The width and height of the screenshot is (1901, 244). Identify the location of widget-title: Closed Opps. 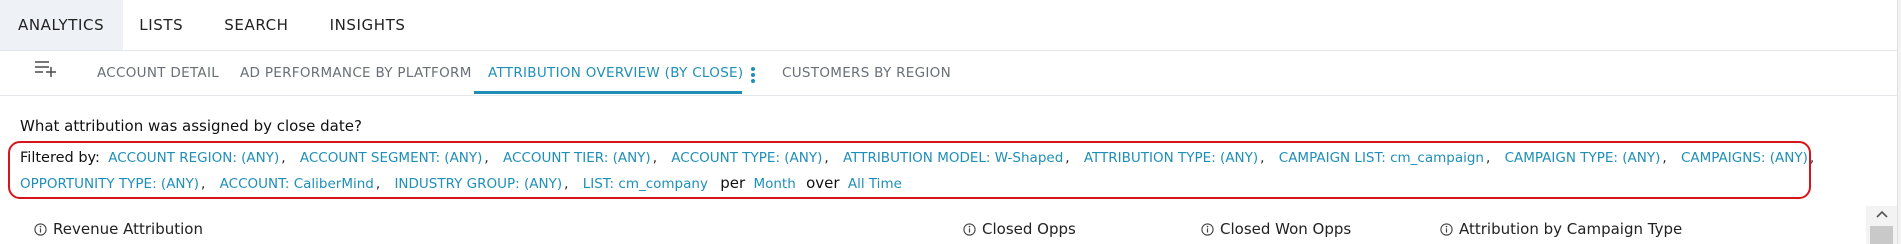
(1029, 229).